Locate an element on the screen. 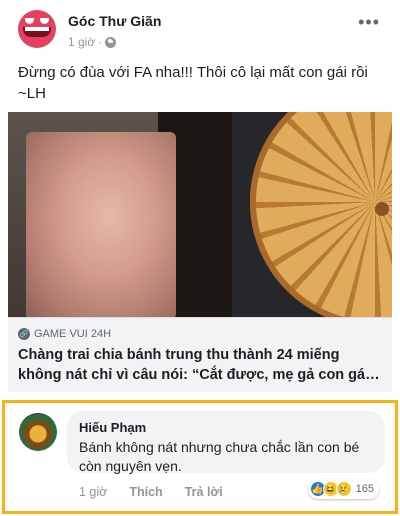 The image size is (400, 516). blurred-face is located at coordinates (101, 224).